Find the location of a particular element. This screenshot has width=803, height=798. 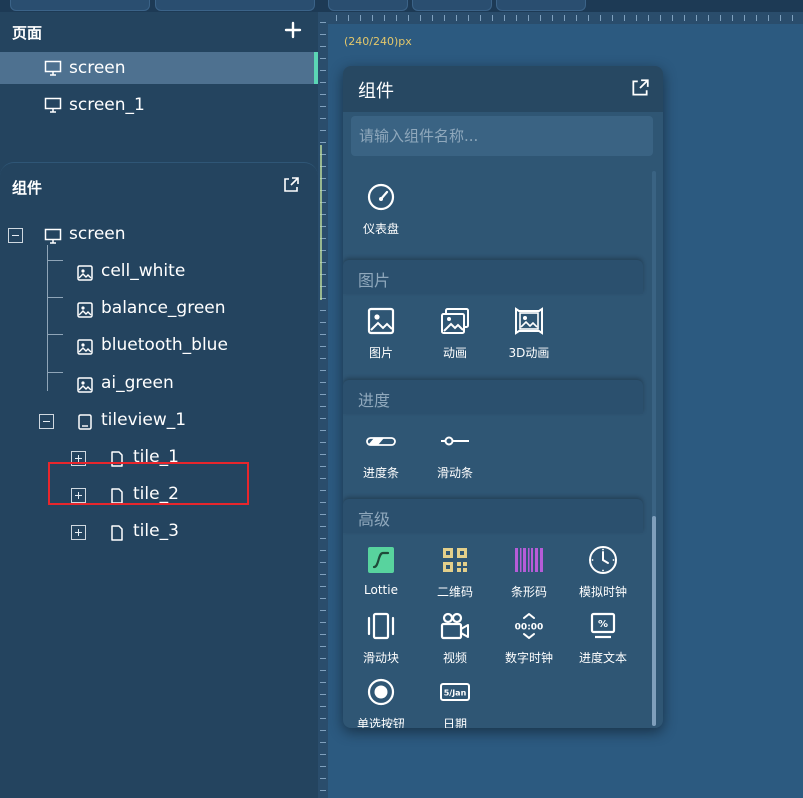

palette-scrollbar-thumb is located at coordinates (654, 621).